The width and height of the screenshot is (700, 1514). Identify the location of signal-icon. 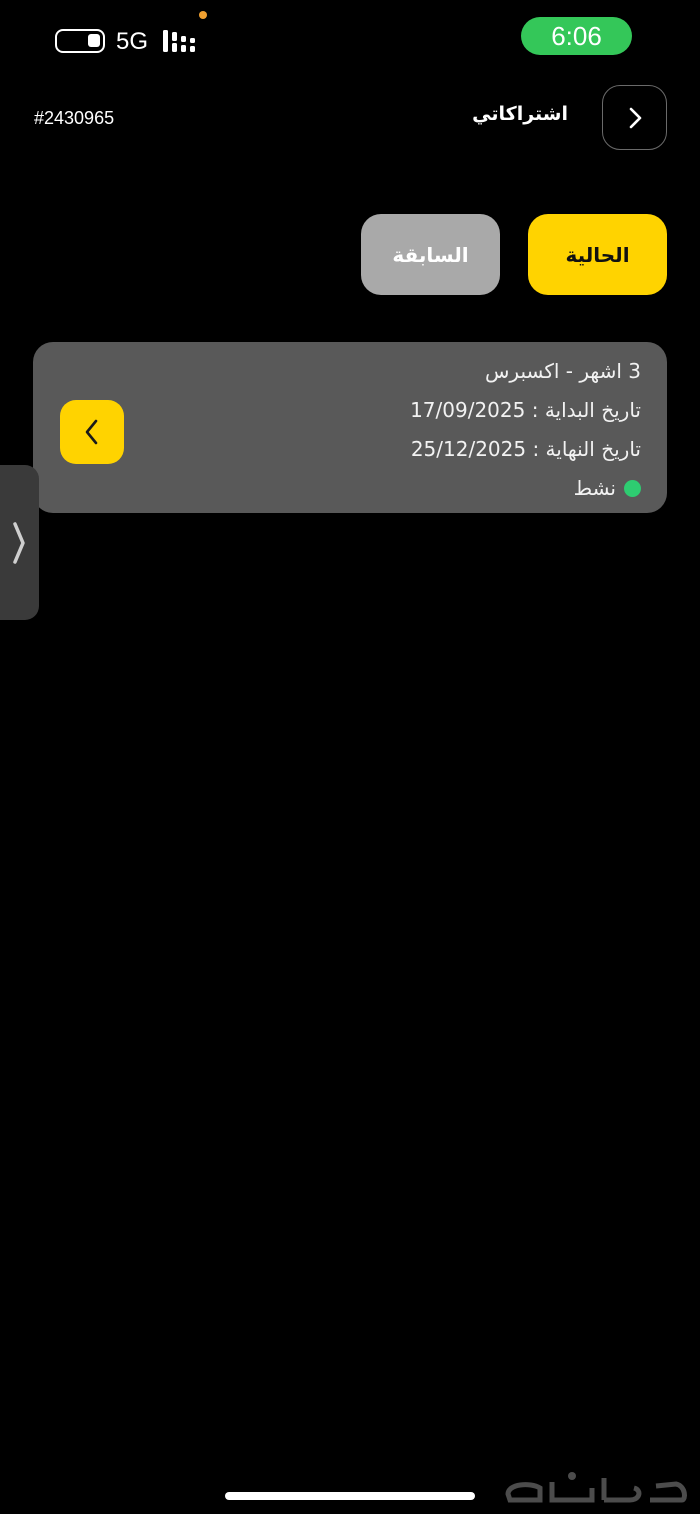
(179, 41).